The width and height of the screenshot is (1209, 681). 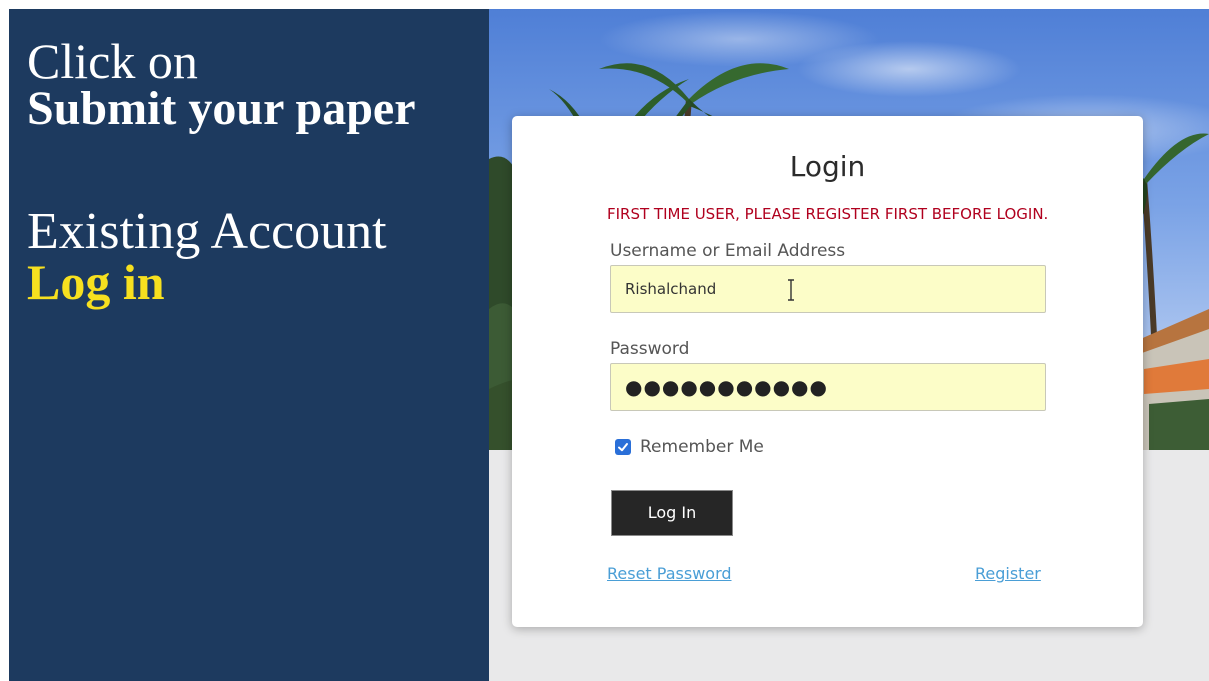 I want to click on login-title: Login, so click(x=827, y=166).